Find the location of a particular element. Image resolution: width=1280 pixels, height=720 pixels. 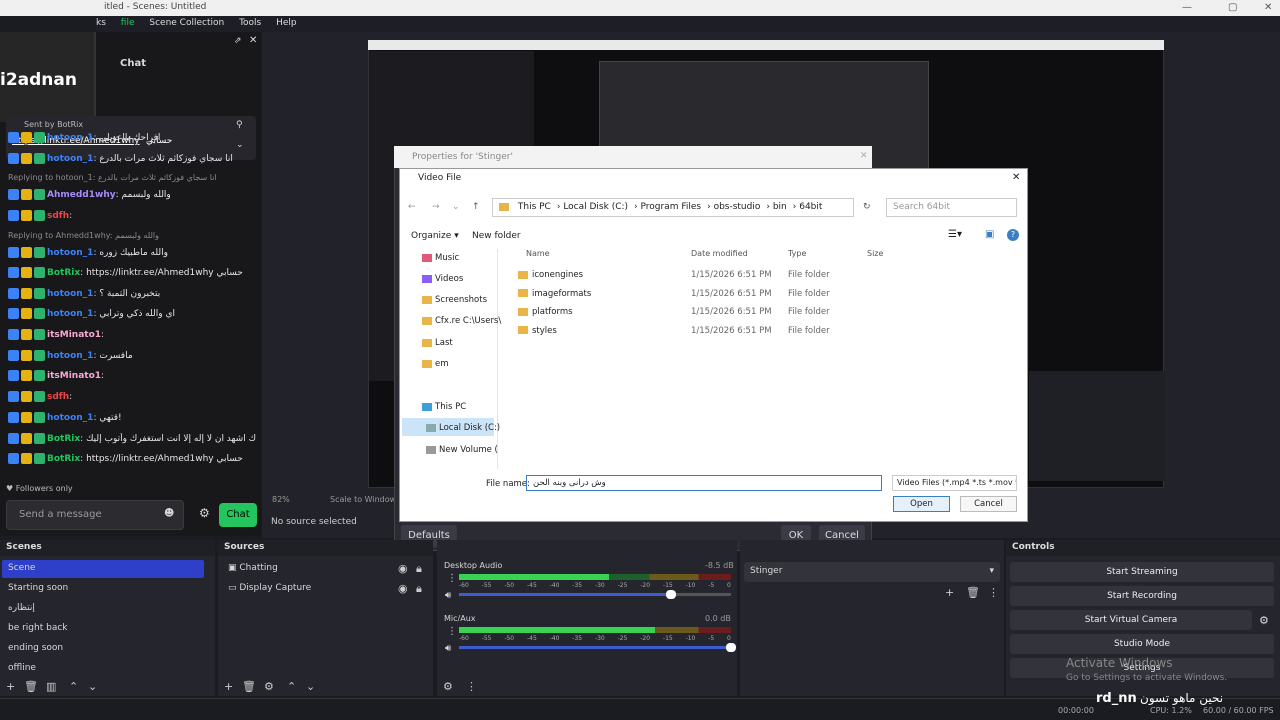

help-icon: ? is located at coordinates (1013, 235).